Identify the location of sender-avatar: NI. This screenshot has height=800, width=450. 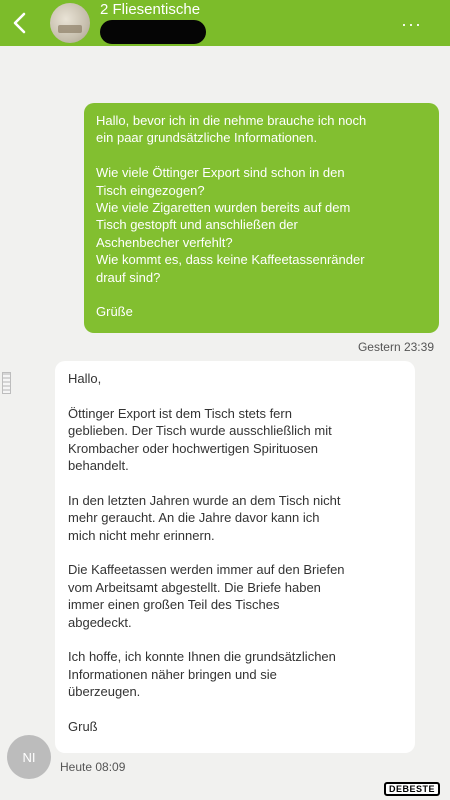
(29, 757).